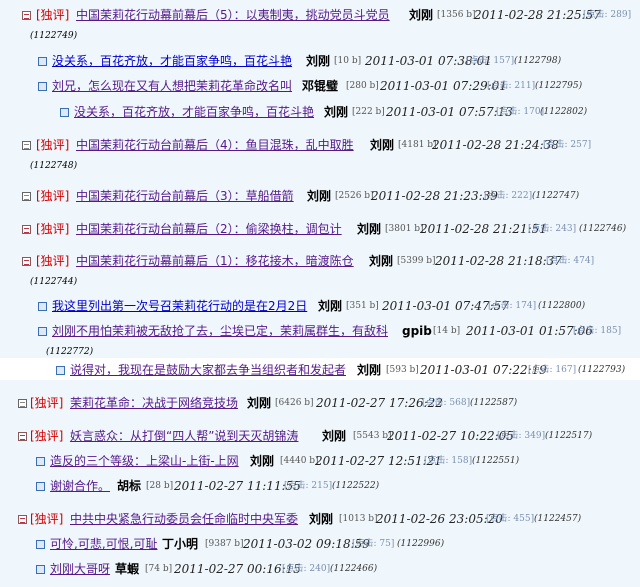  Describe the element at coordinates (159, 569) in the screenshot. I see `post-size: [74 b]` at that location.